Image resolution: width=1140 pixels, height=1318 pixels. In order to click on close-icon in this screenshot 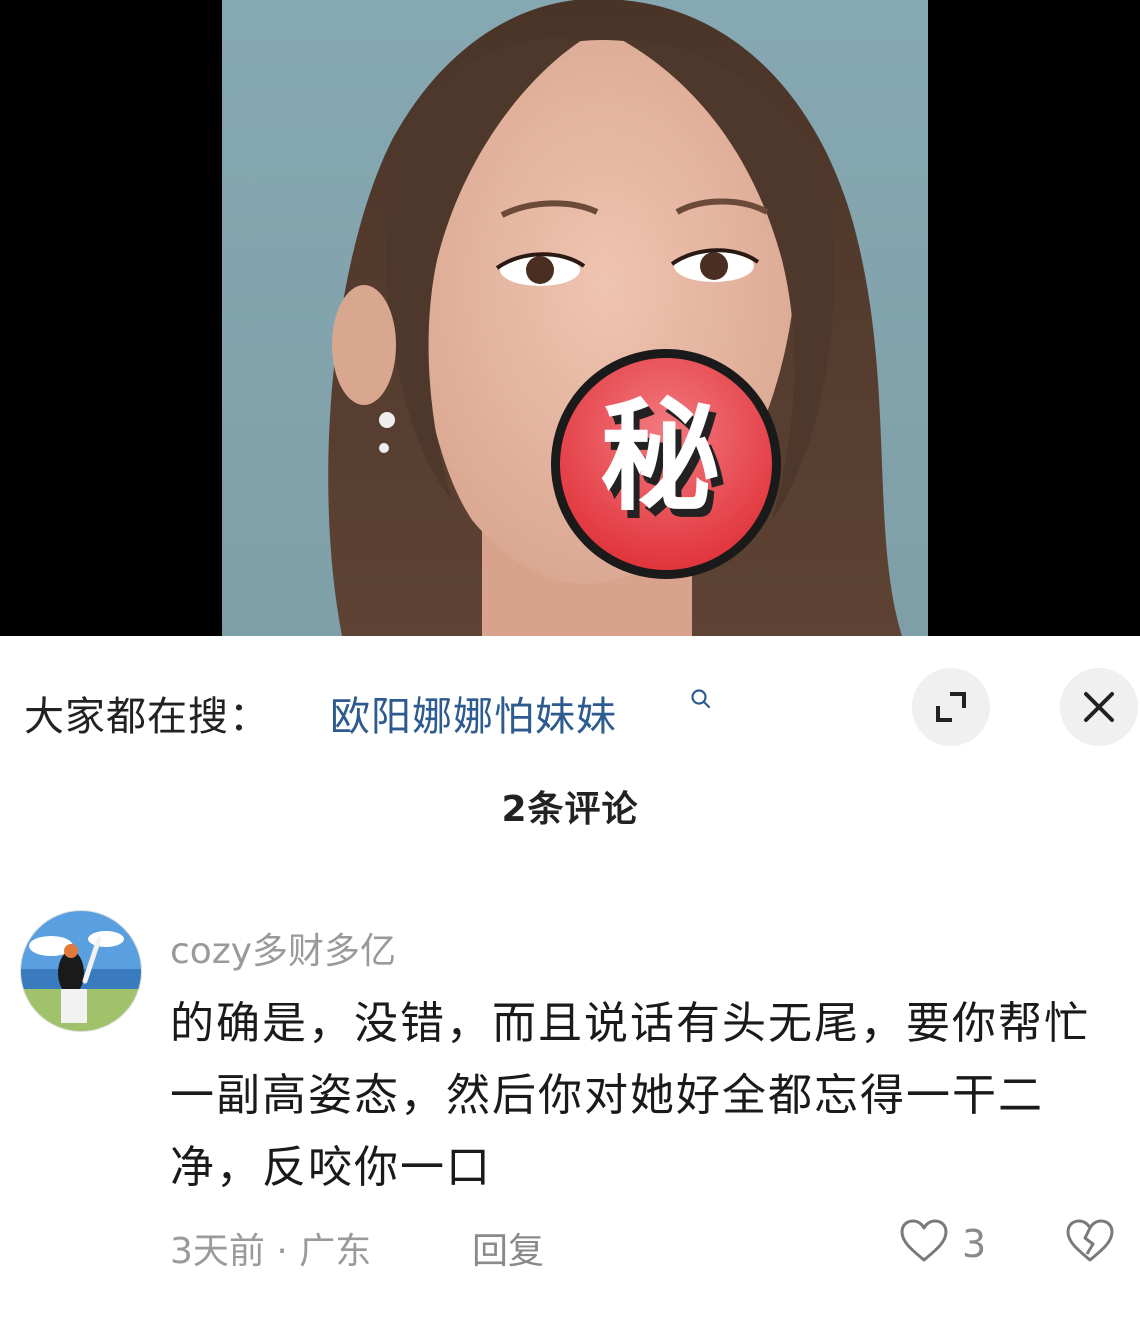, I will do `click(1099, 707)`.